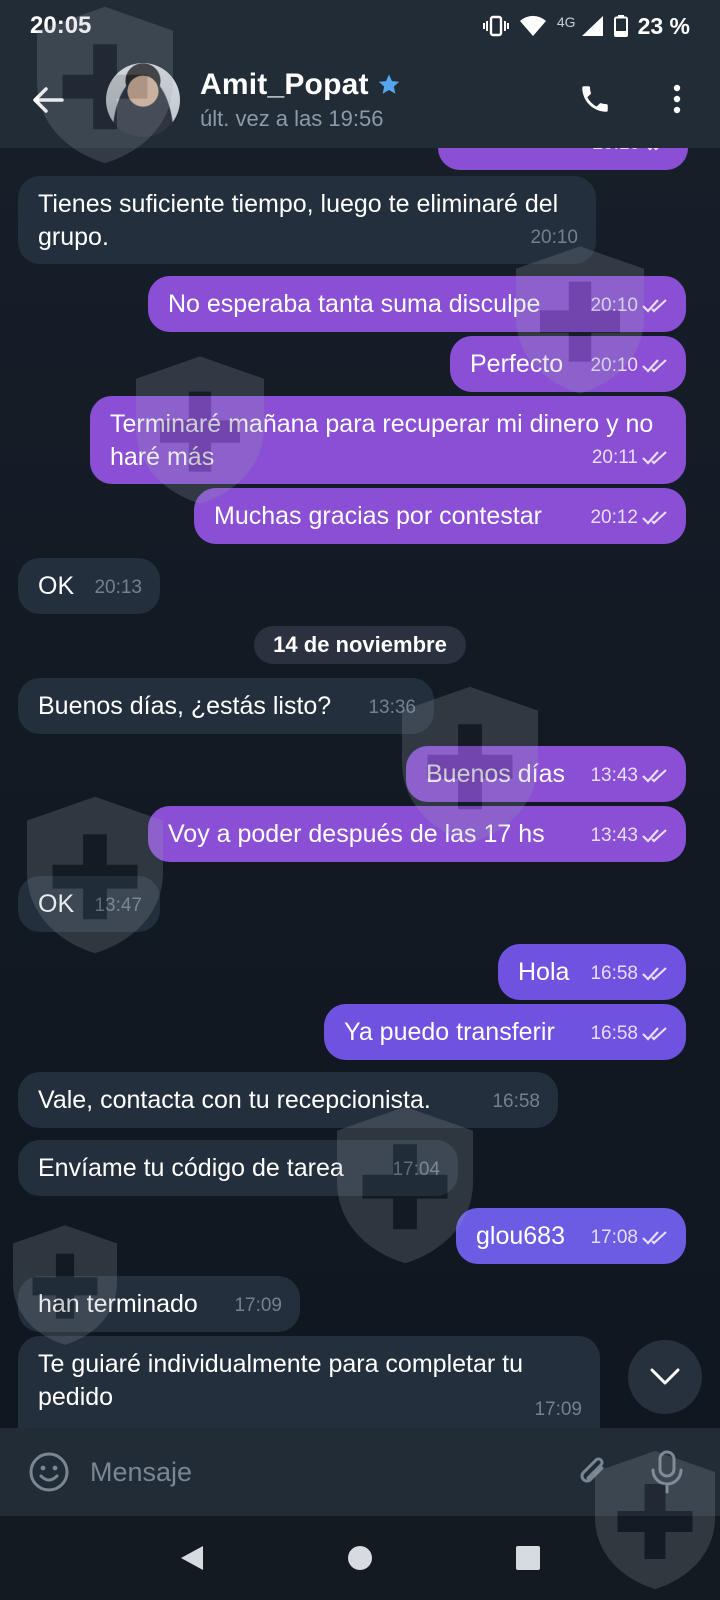 The image size is (720, 1600). I want to click on message-text: glou683, so click(520, 1236).